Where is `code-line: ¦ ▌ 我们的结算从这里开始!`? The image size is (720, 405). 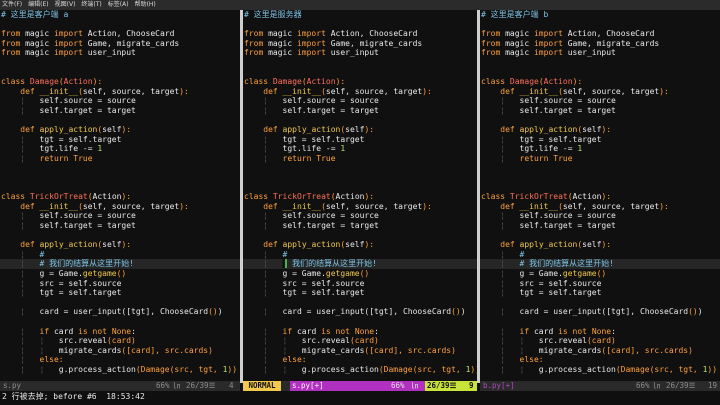
code-line: ¦ ▌ 我们的结算从这里开始! is located at coordinates (360, 264).